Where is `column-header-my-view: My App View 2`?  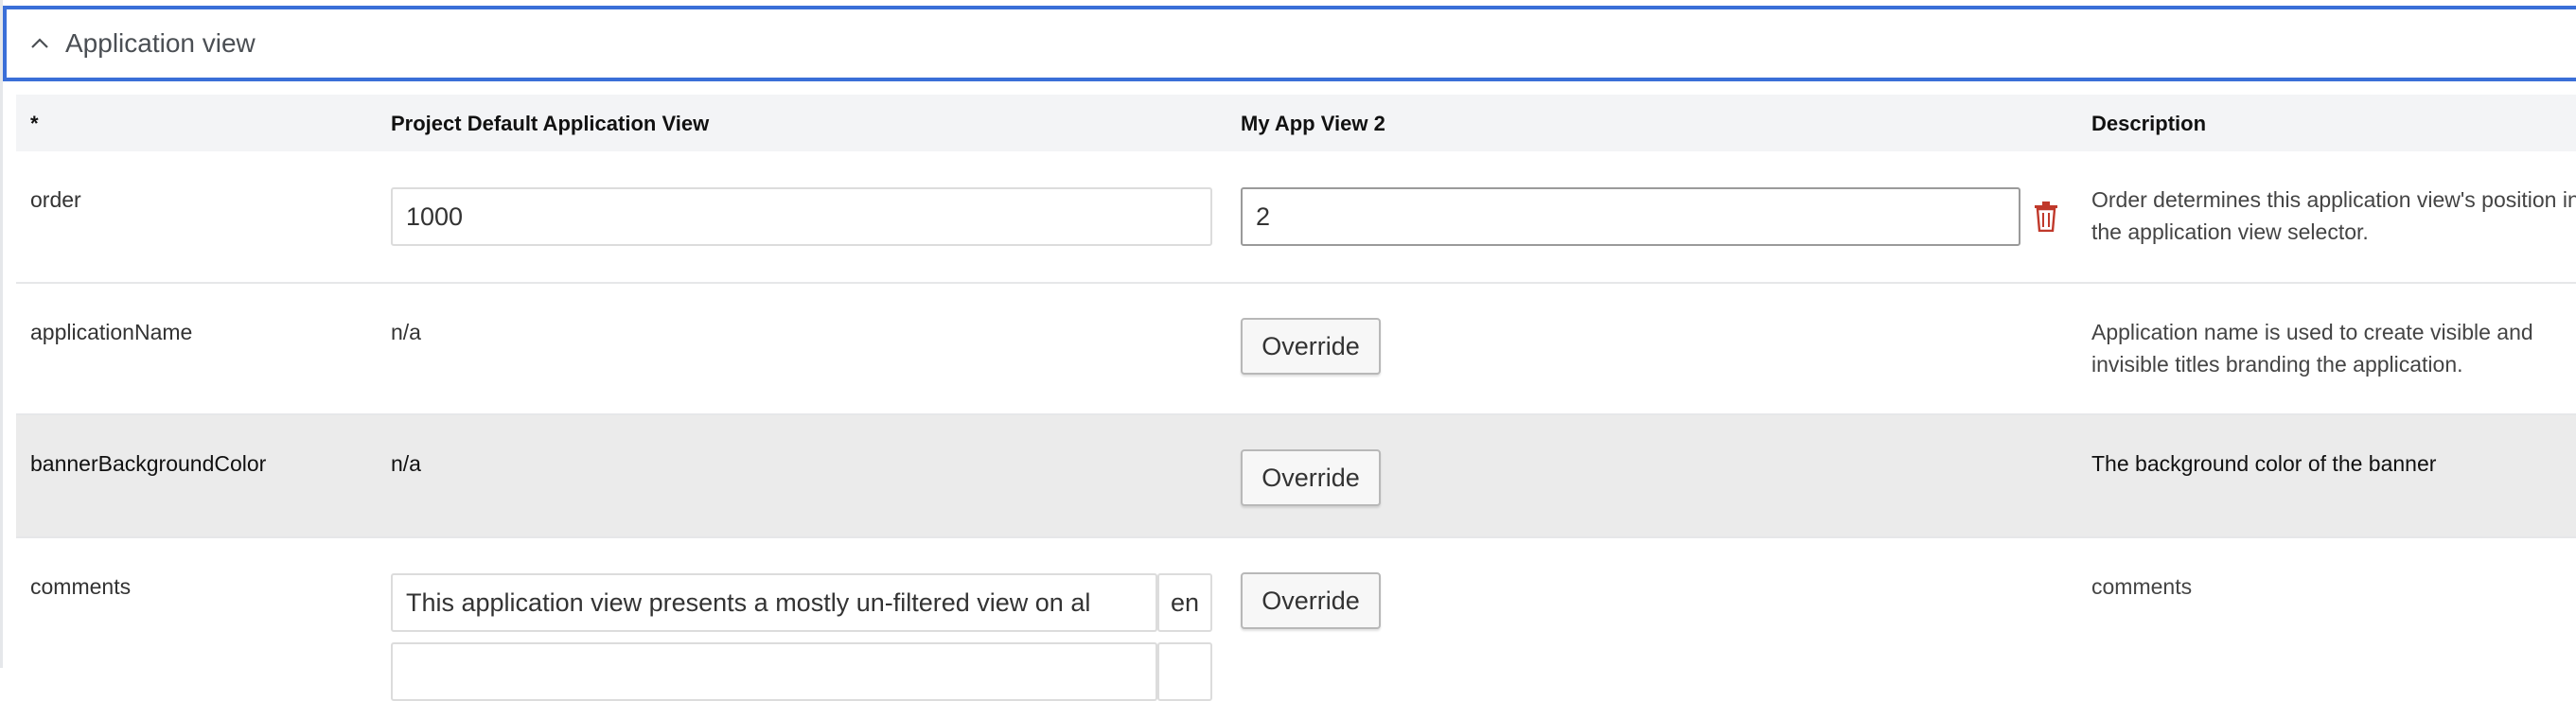
column-header-my-view: My App View 2 is located at coordinates (1313, 124).